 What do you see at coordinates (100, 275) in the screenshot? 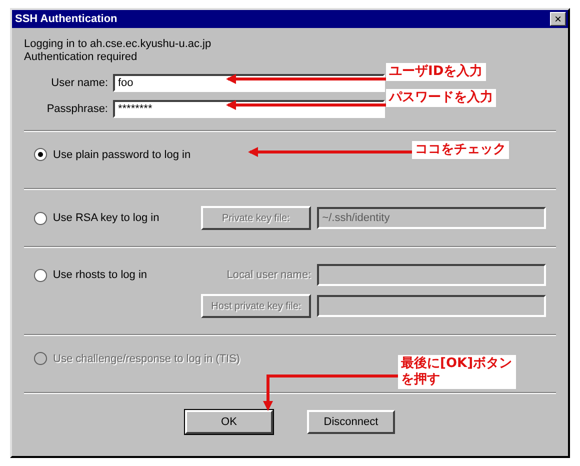
I see `option-label: Use rhosts to log in` at bounding box center [100, 275].